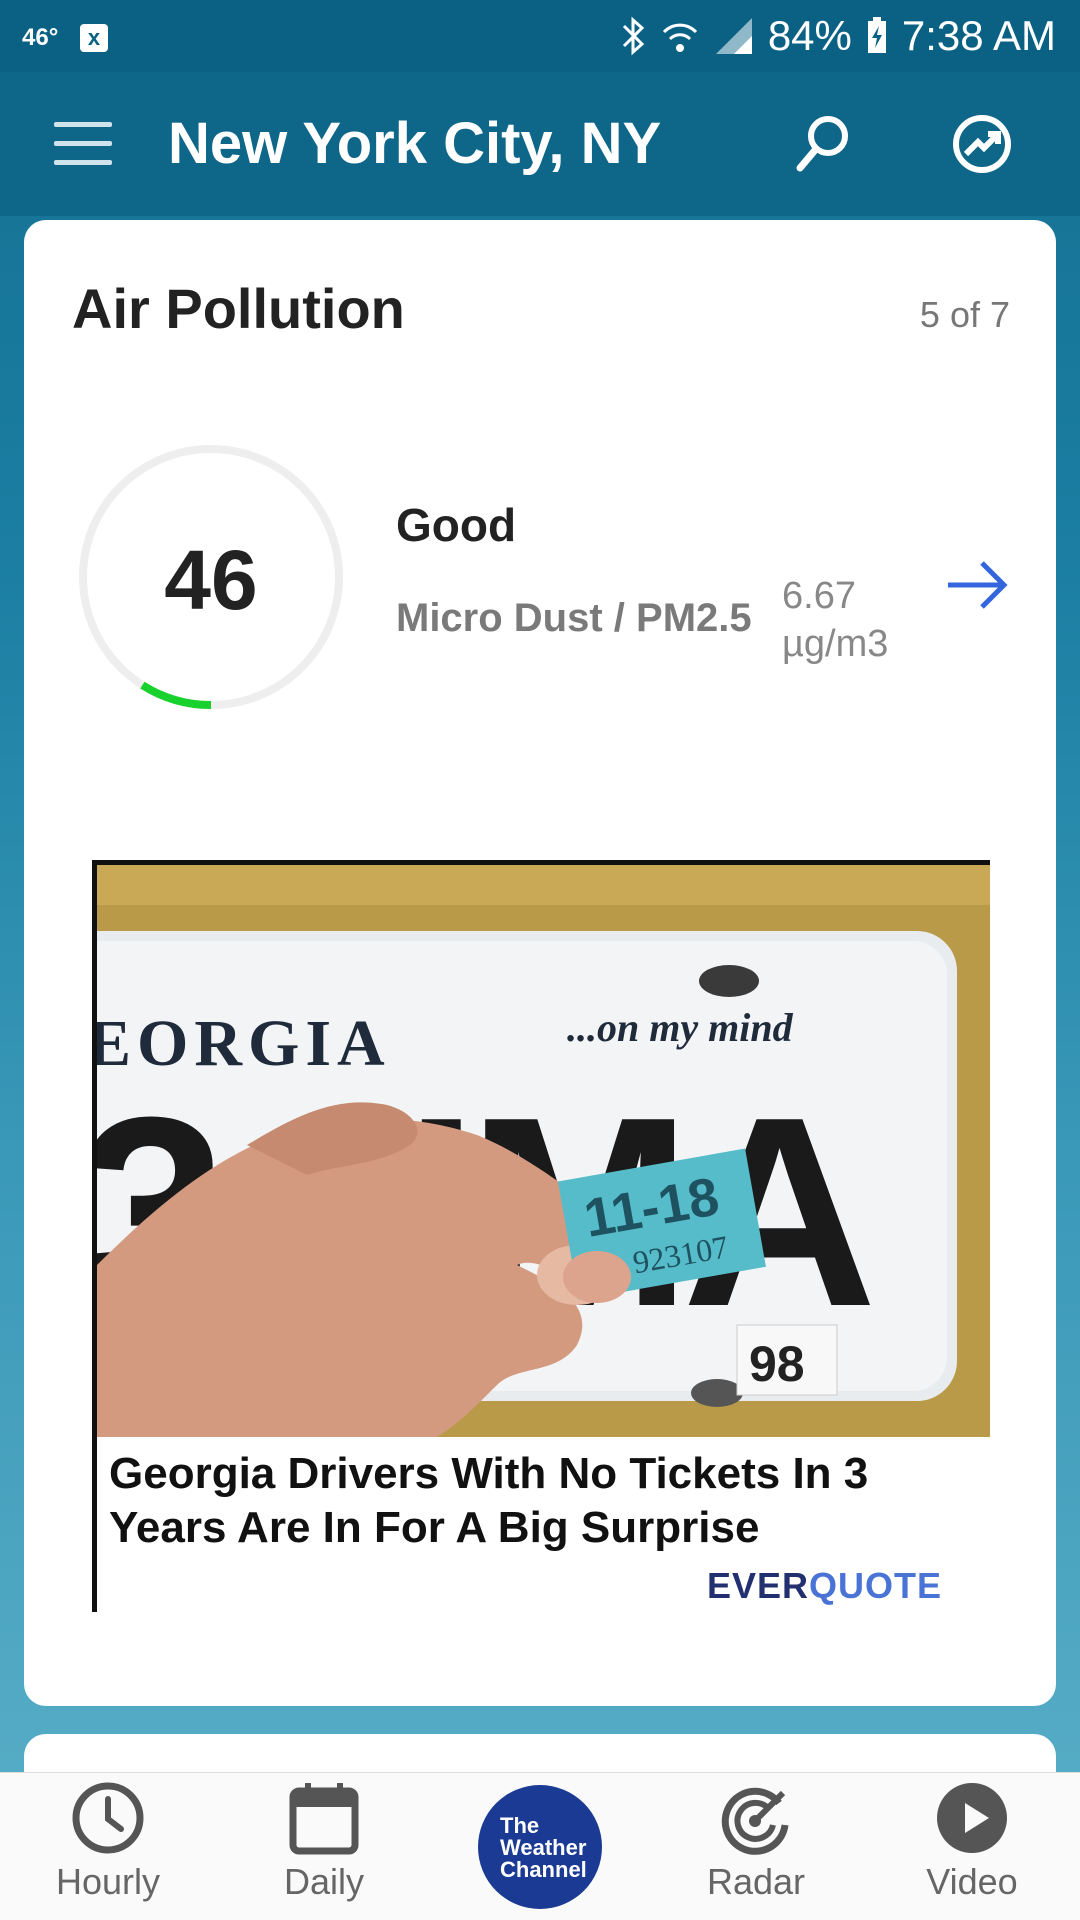 The image size is (1080, 1920). I want to click on menu-icon, so click(83, 144).